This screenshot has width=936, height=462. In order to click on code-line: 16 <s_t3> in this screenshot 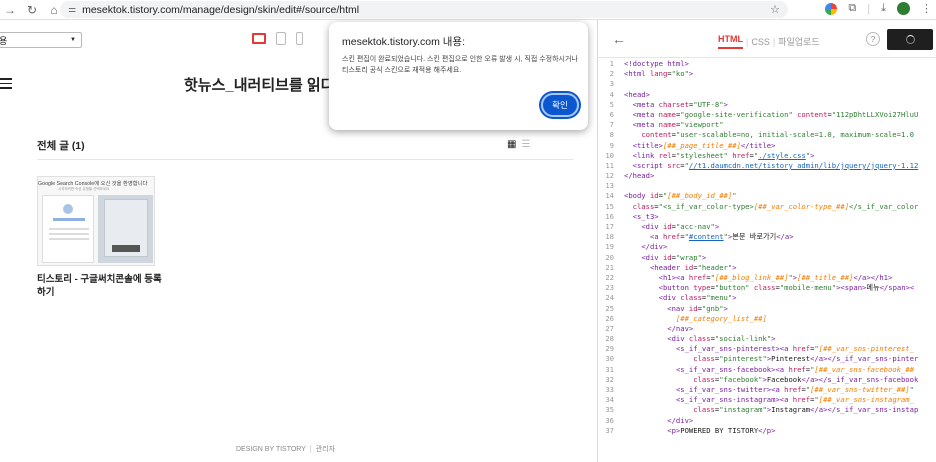, I will do `click(767, 217)`.